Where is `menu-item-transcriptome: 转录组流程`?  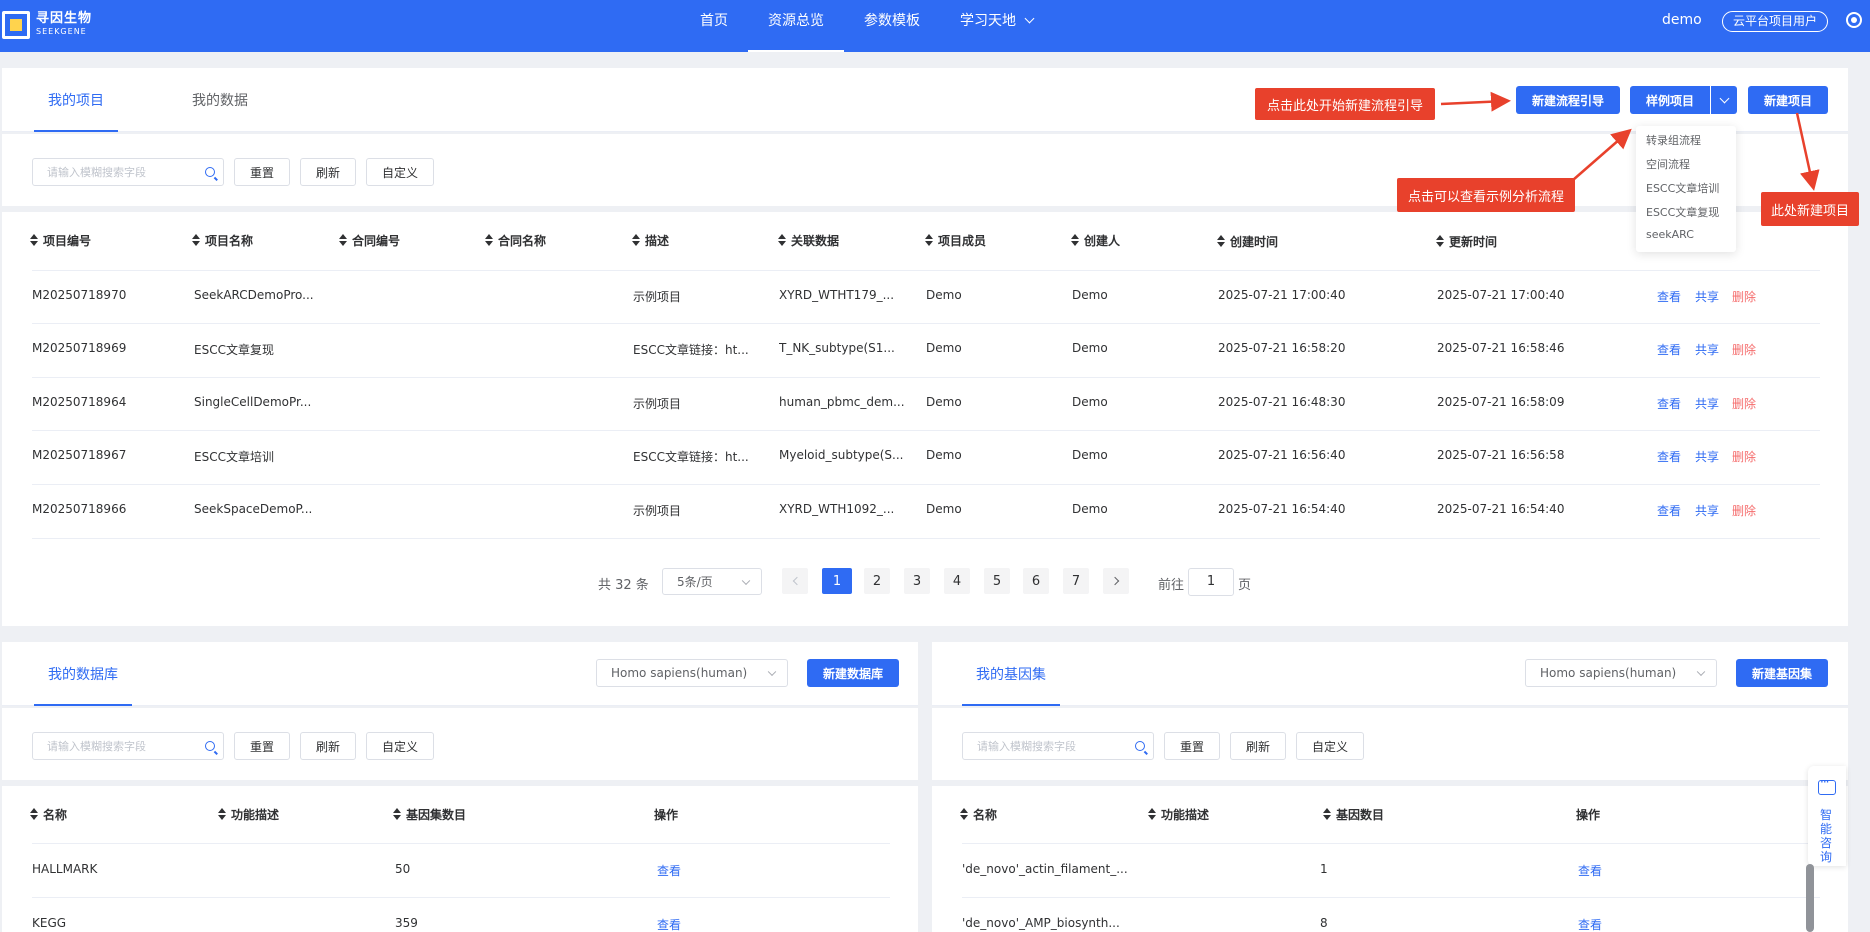 menu-item-transcriptome: 转录组流程 is located at coordinates (1673, 140).